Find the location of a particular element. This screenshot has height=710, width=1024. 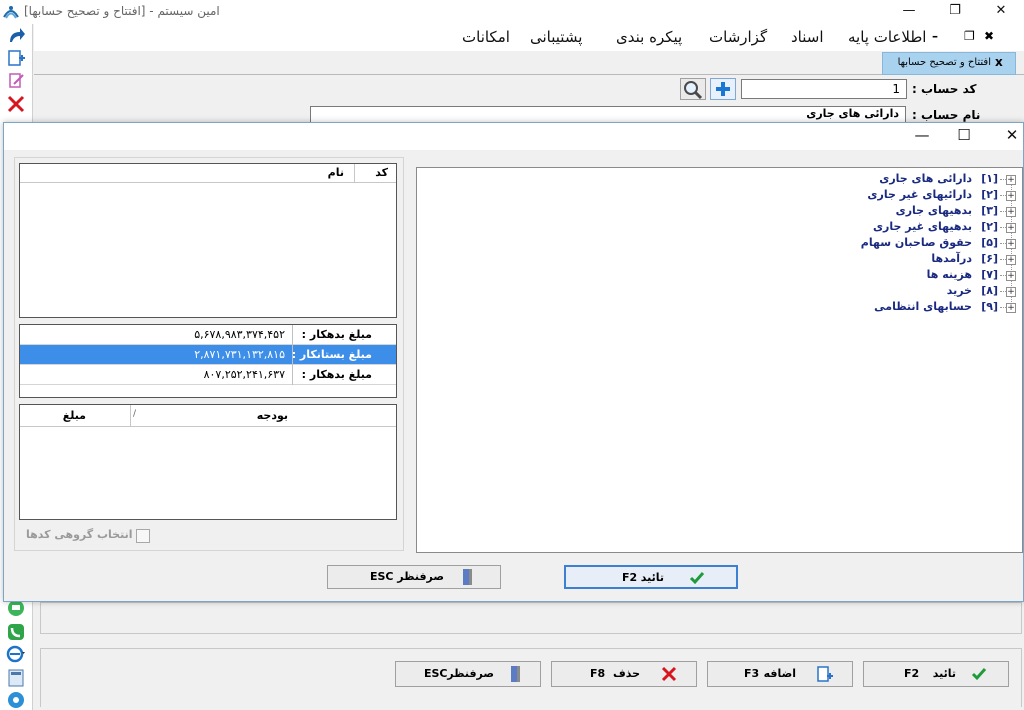

balance-row-selected: مبلغ بستانکار : ۲,۸۷۱,۷۳۱,۱۳۲,۸۱۵ is located at coordinates (208, 355).